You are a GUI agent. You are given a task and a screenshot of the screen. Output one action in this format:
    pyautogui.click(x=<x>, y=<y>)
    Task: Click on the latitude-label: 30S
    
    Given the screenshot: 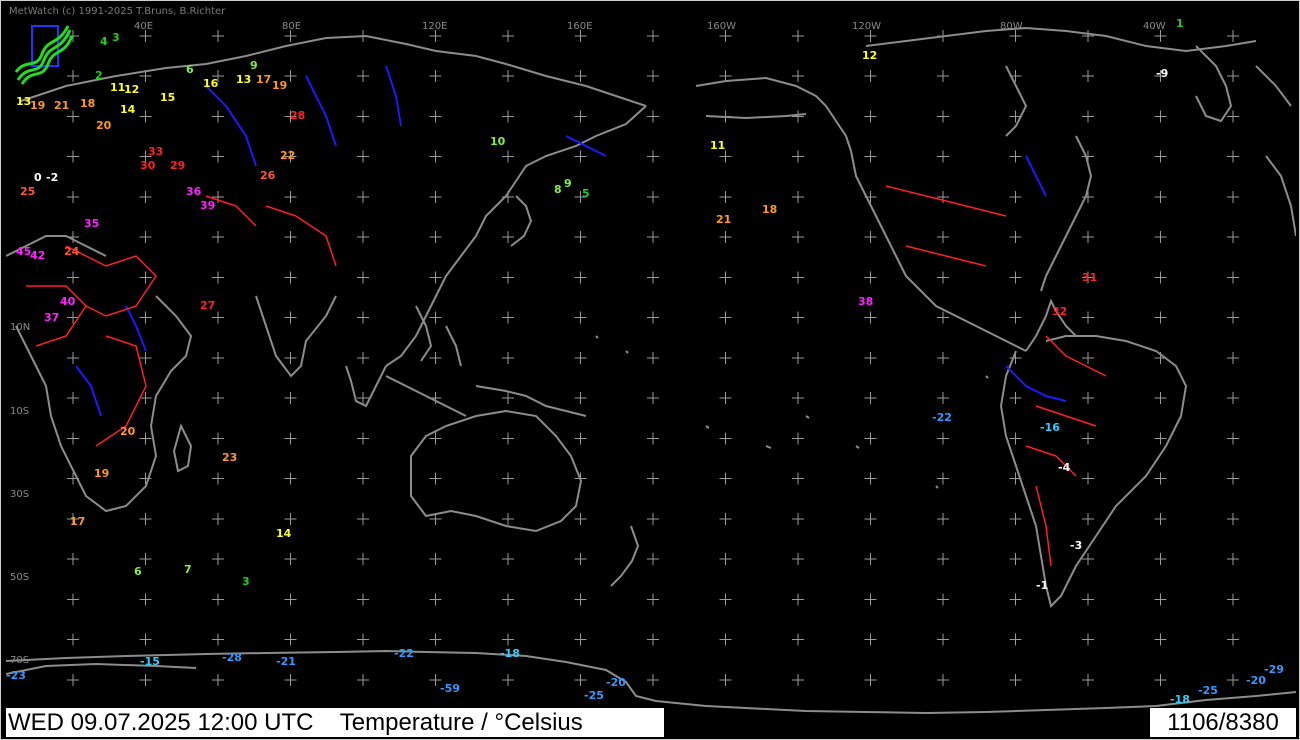 What is the action you would take?
    pyautogui.click(x=20, y=494)
    